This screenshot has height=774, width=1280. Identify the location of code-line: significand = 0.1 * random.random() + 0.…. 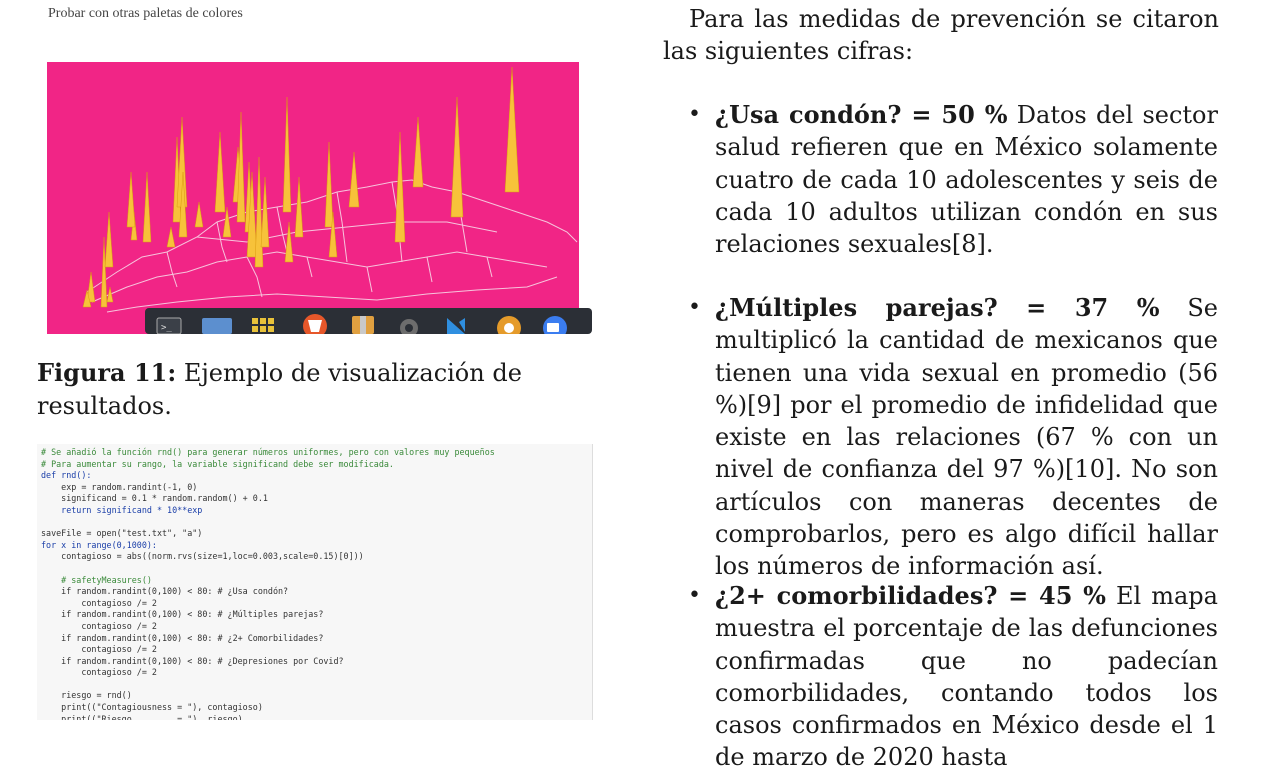
(154, 498).